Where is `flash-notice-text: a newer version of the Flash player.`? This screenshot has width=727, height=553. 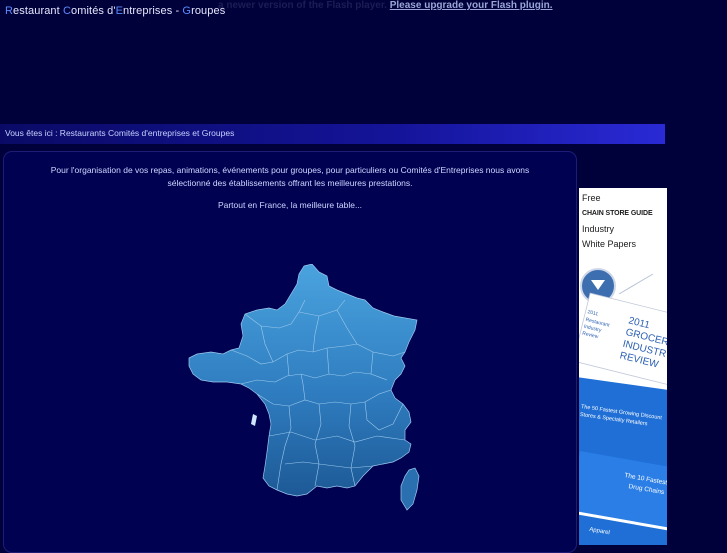 flash-notice-text: a newer version of the Flash player. is located at coordinates (302, 5).